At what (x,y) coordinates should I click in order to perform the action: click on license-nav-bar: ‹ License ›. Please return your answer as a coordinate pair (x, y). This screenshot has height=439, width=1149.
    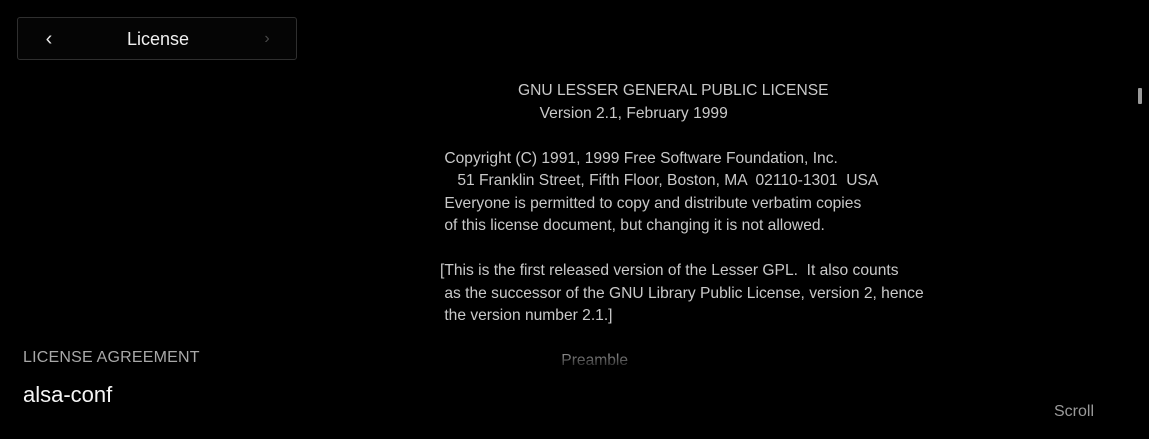
    Looking at the image, I should click on (157, 38).